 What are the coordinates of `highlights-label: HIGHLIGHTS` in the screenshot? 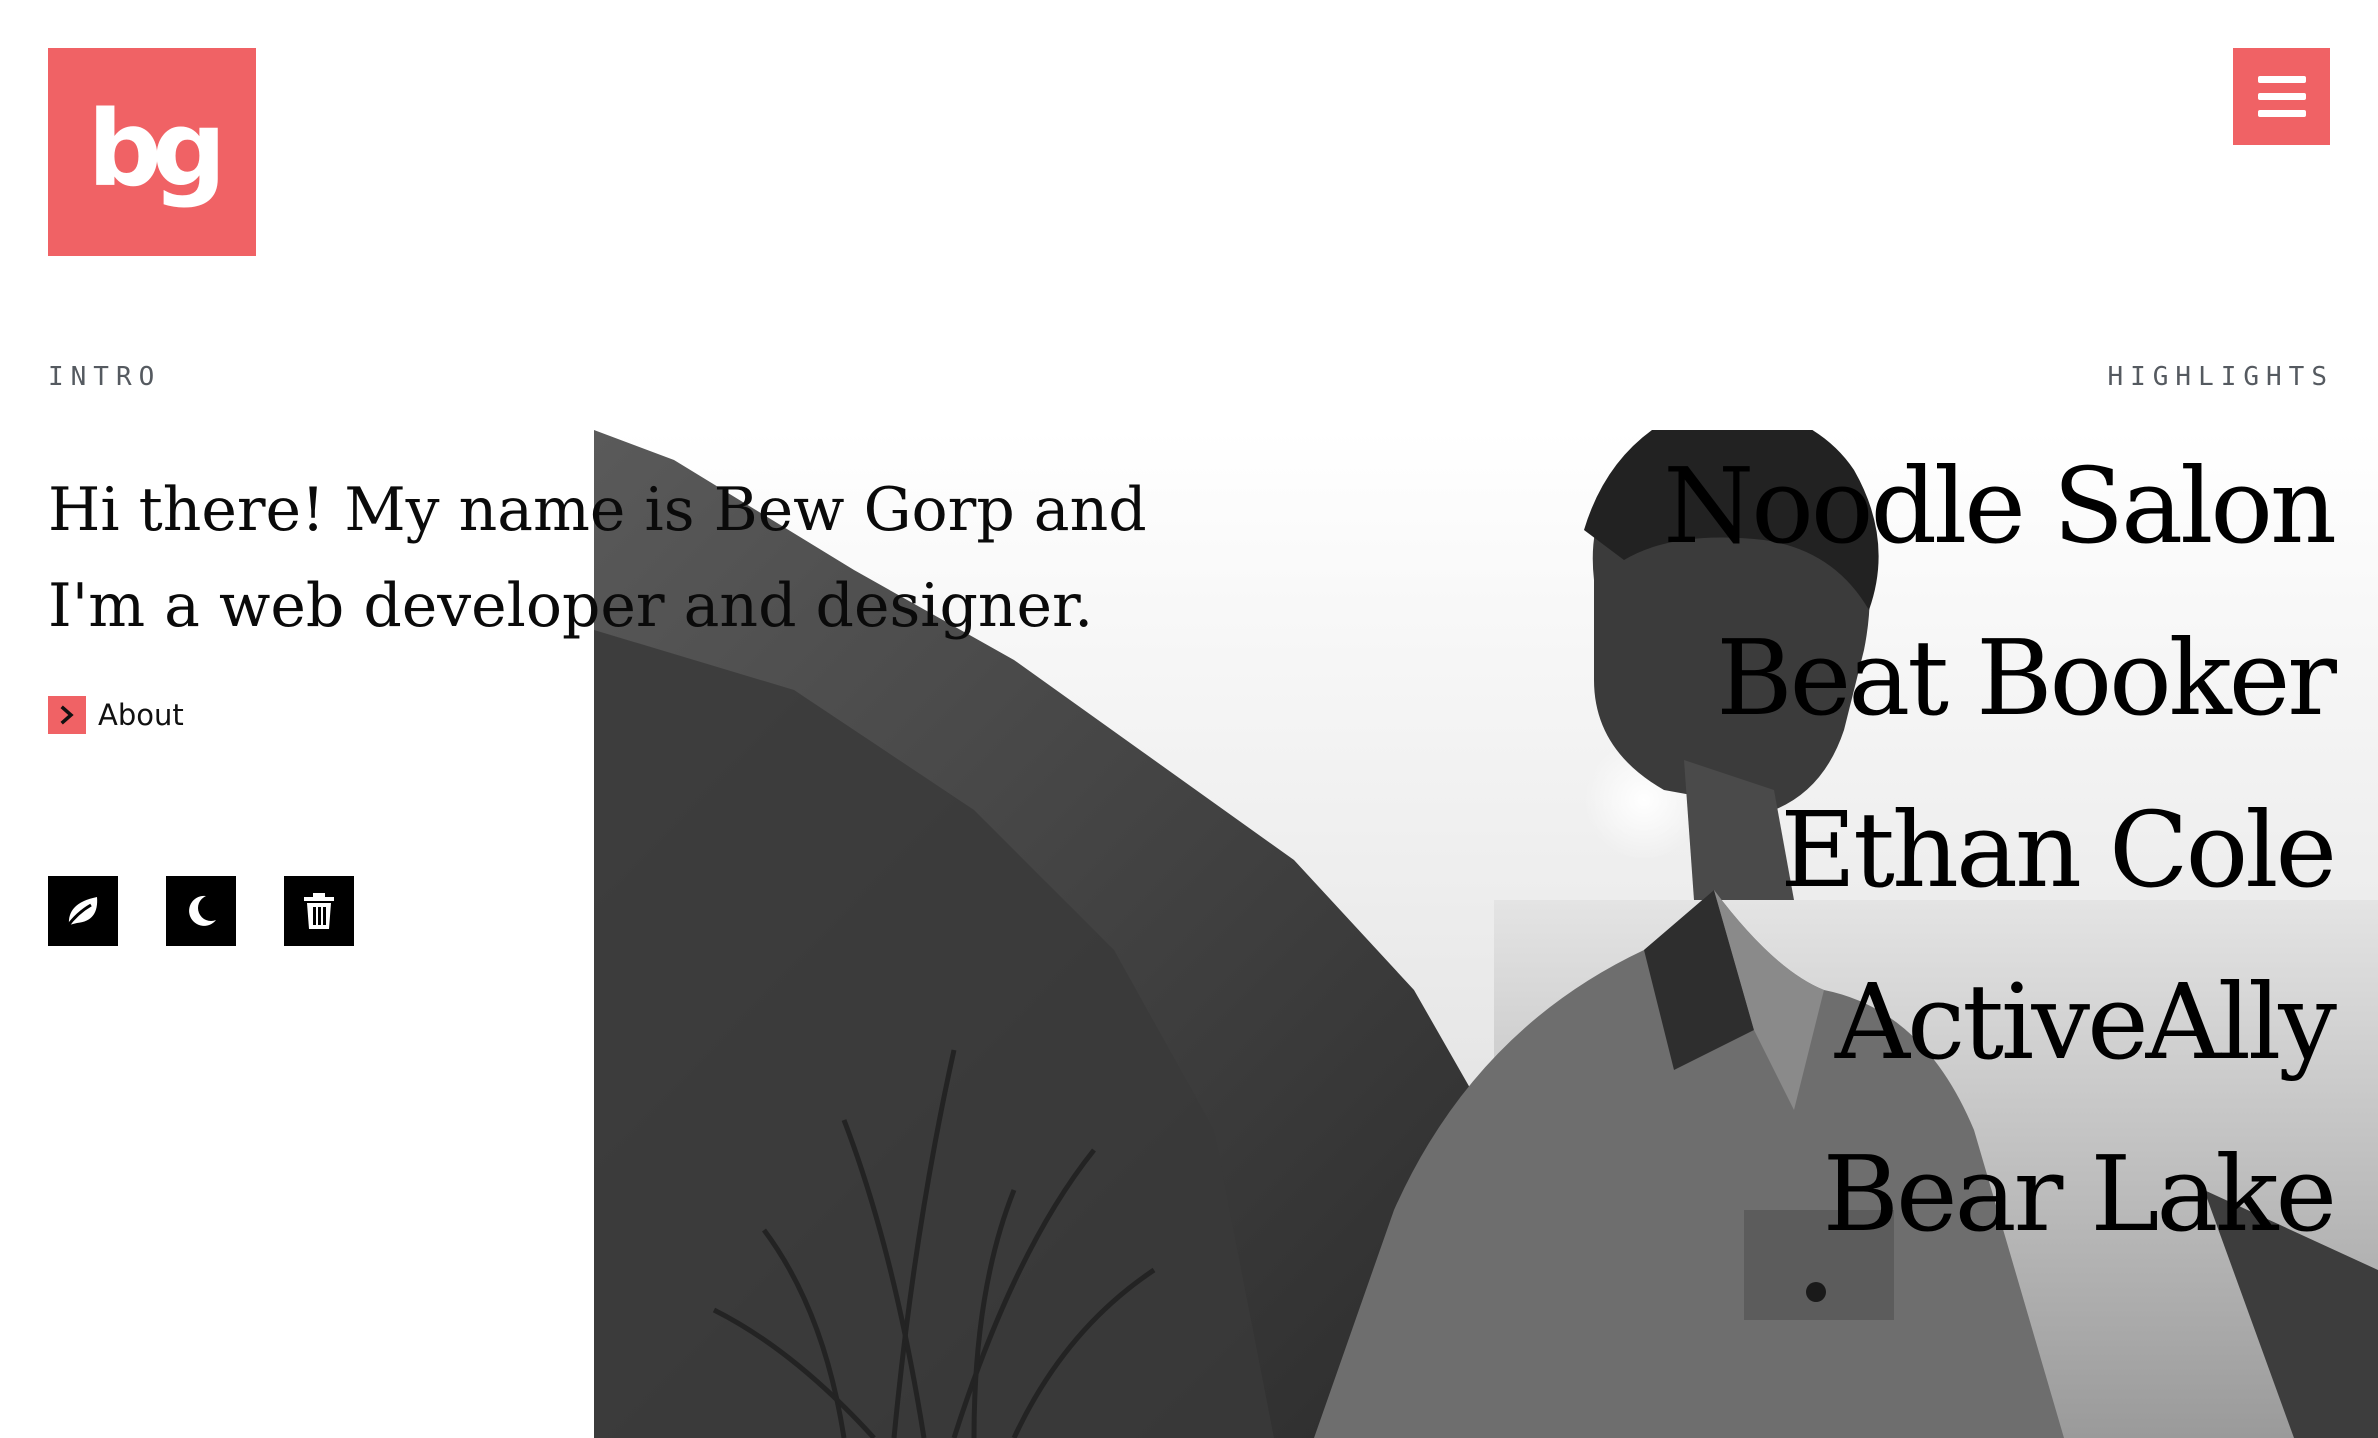 It's located at (2220, 377).